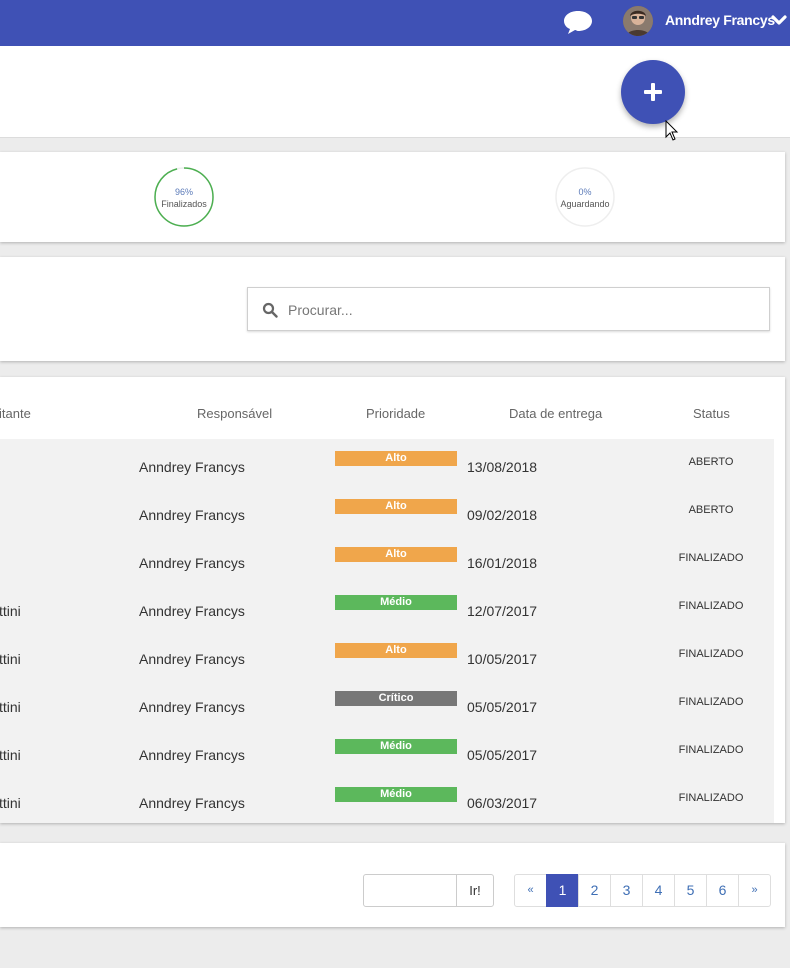 The image size is (790, 968). I want to click on priority-badge: Crítico, so click(396, 698).